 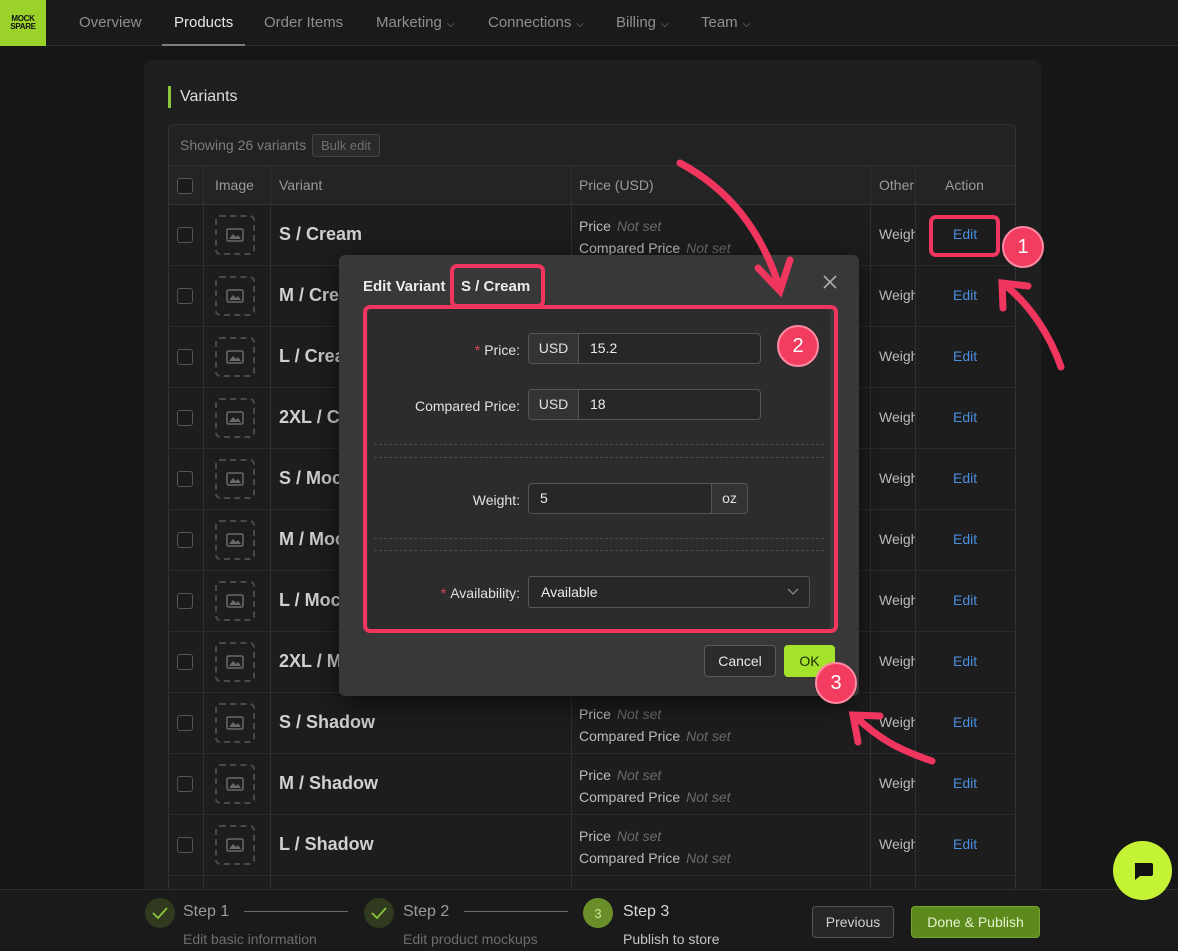 What do you see at coordinates (185, 186) in the screenshot?
I see `select-all-checkbox` at bounding box center [185, 186].